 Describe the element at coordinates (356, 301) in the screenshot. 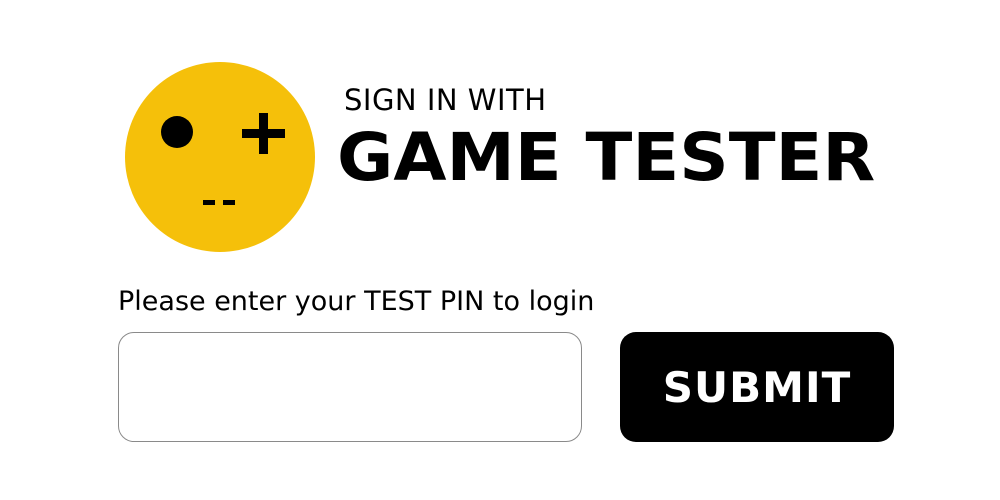

I see `pin-prompt-label: Please enter your TEST PIN to login` at that location.